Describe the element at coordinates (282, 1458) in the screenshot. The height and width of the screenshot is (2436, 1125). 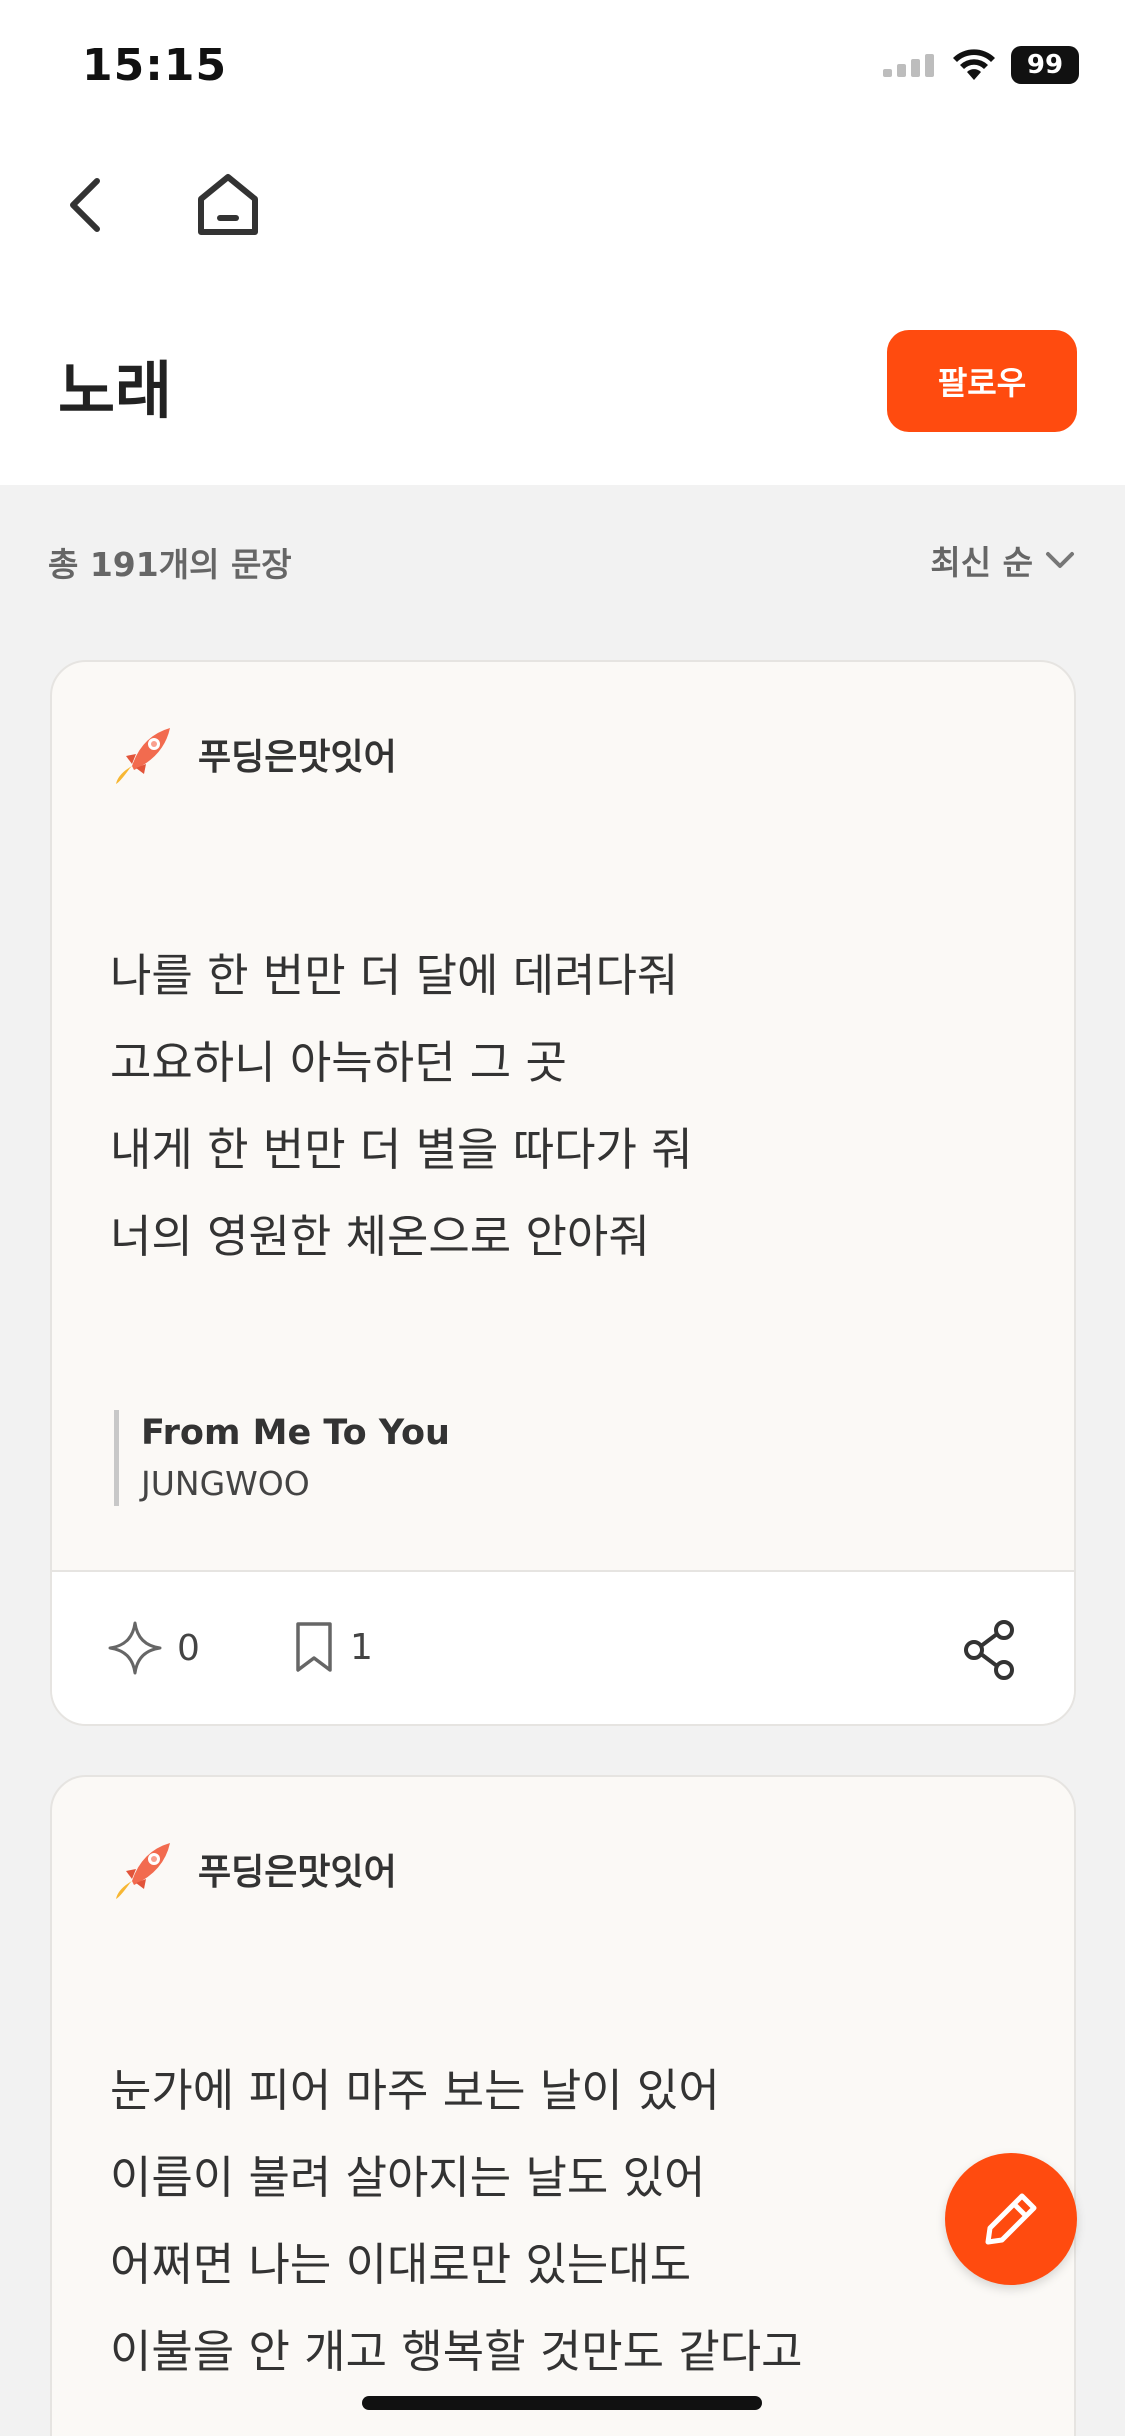
I see `song-source: From Me To You JUNGWOO` at that location.